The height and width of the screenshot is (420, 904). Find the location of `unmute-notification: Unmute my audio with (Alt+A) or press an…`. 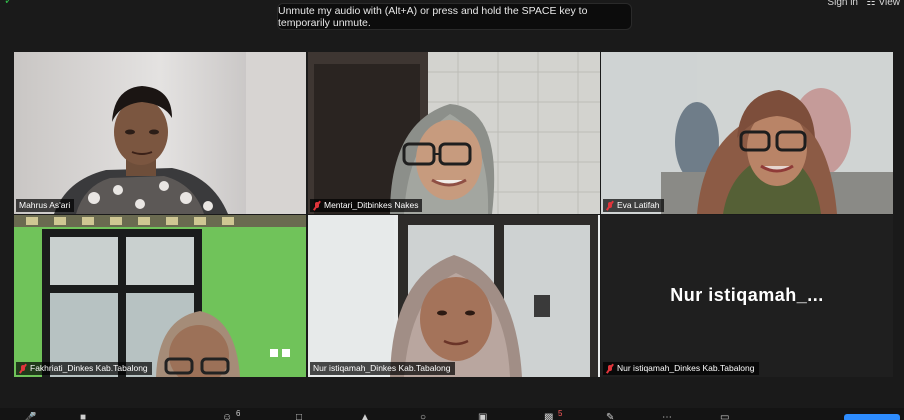

unmute-notification: Unmute my audio with (Alt+A) or press an… is located at coordinates (454, 16).